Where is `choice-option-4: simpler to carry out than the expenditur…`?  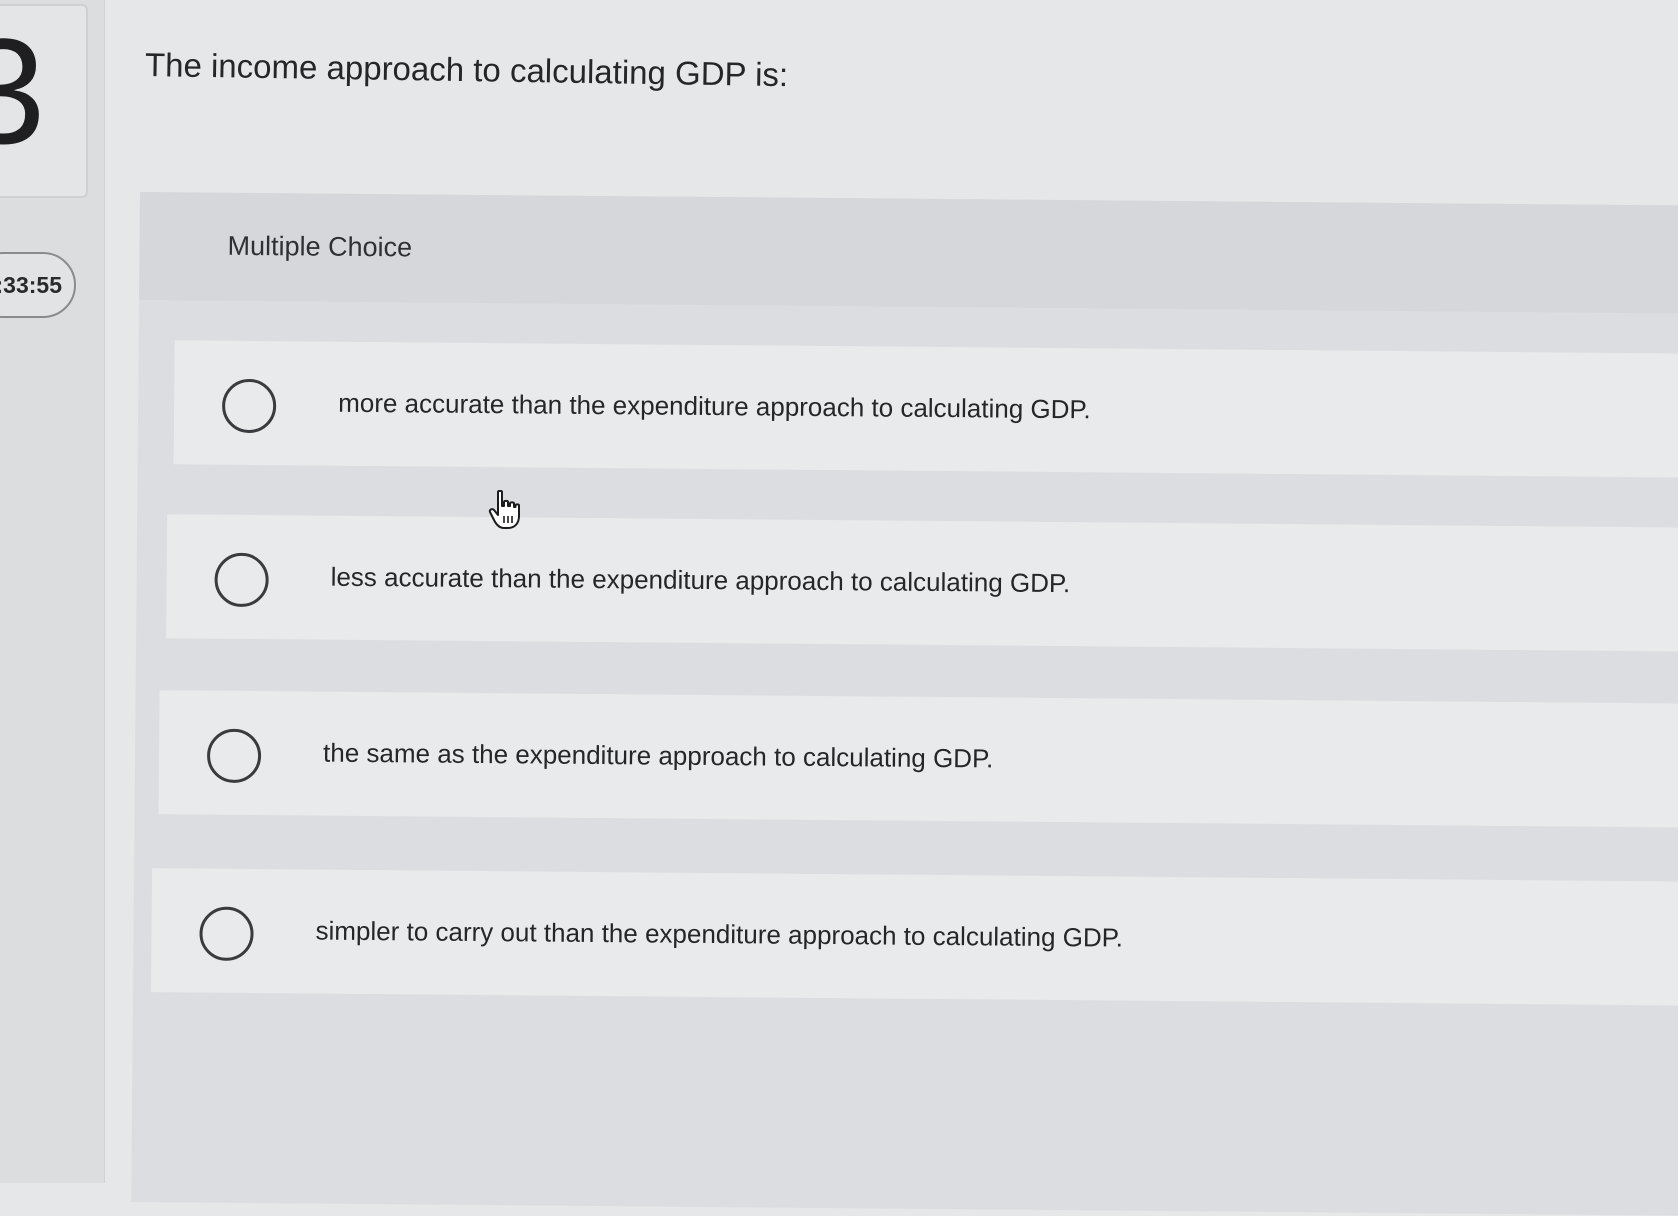 choice-option-4: simpler to carry out than the expenditur… is located at coordinates (914, 937).